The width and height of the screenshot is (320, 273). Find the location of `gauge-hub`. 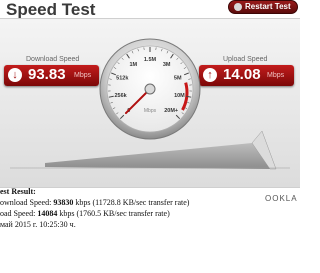

gauge-hub is located at coordinates (150, 89).